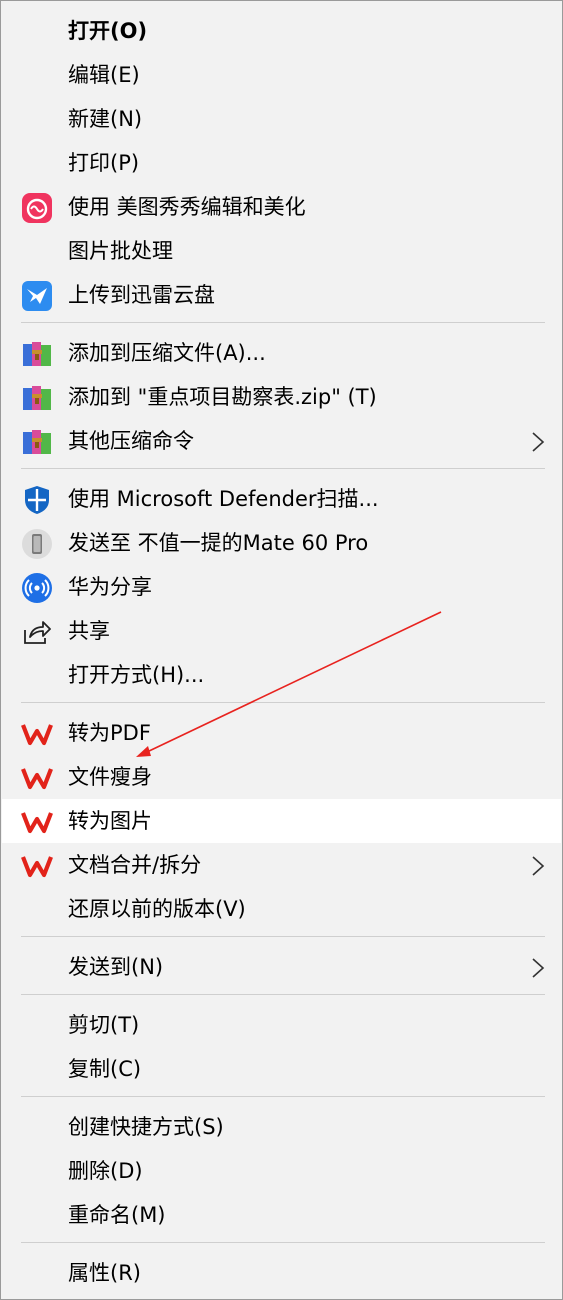 This screenshot has width=563, height=1300. I want to click on menu-item-label: 文件瘦身, so click(110, 777).